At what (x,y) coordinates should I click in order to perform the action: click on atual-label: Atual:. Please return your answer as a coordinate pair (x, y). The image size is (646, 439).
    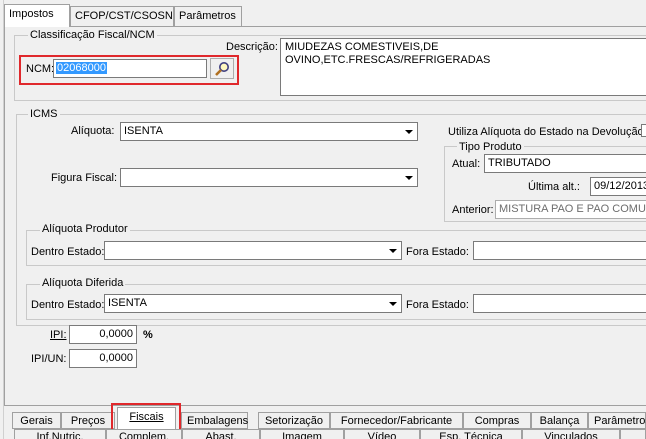
    Looking at the image, I should click on (466, 164).